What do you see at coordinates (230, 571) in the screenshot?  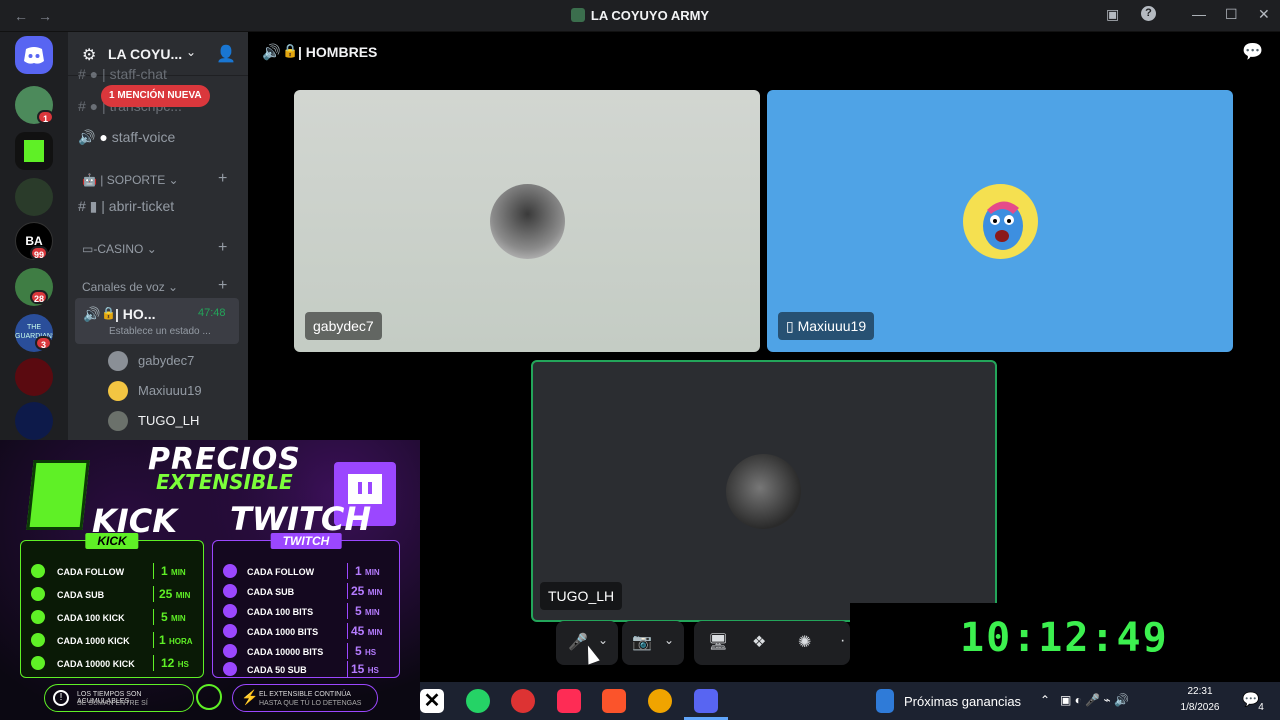 I see `heart-icon` at bounding box center [230, 571].